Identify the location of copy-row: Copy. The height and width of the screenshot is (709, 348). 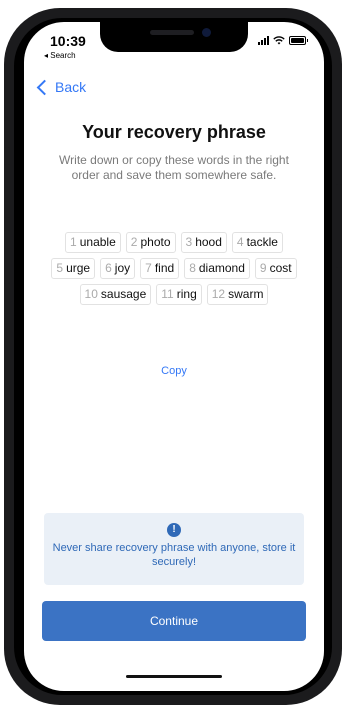
(174, 371).